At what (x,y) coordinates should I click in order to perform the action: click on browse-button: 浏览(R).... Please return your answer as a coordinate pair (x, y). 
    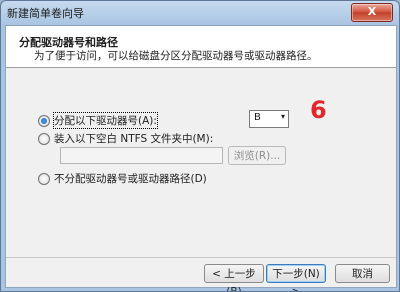
    Looking at the image, I should click on (257, 155).